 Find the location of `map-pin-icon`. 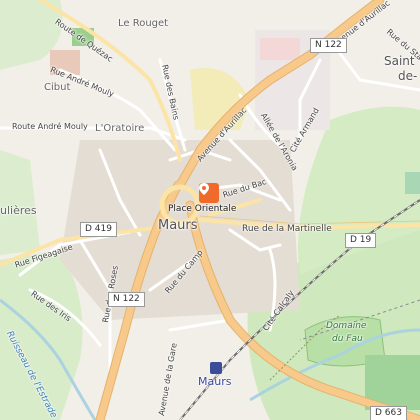

map-pin-icon is located at coordinates (209, 193).